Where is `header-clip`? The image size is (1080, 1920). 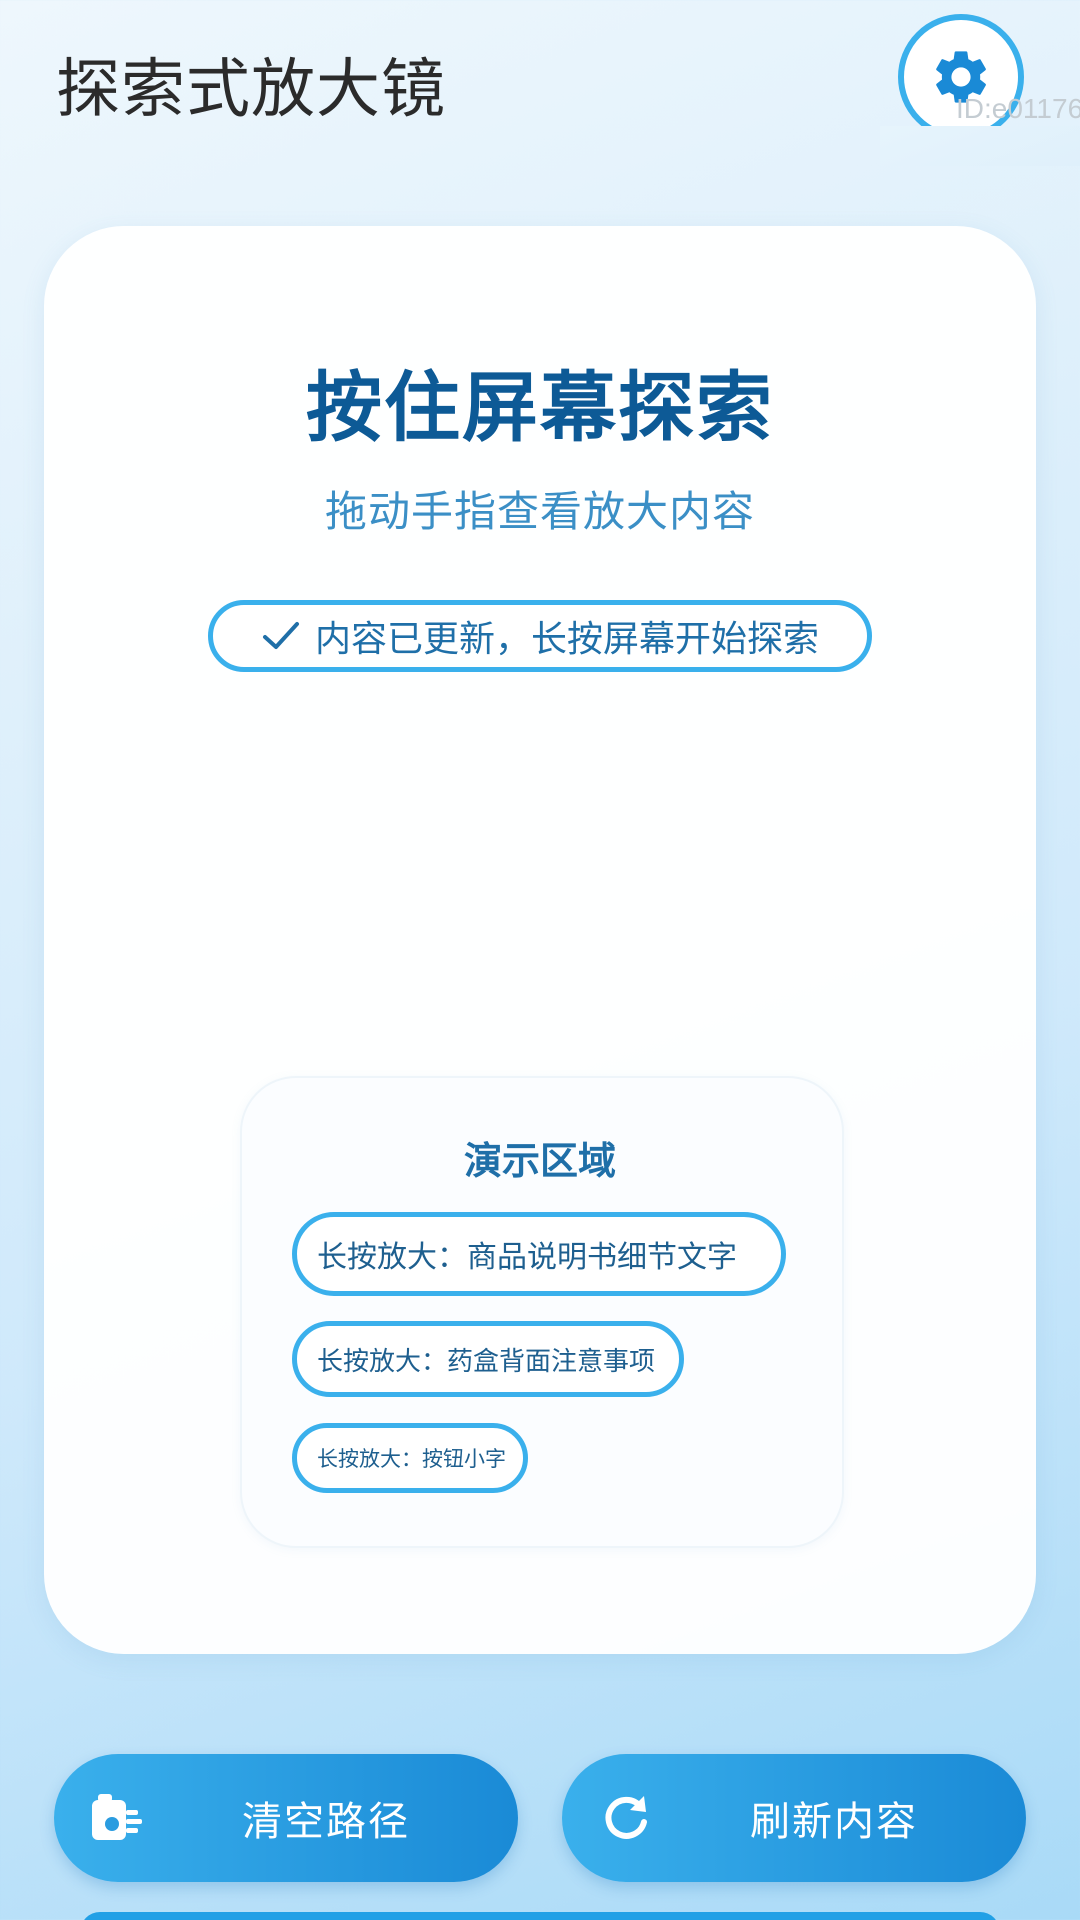 header-clip is located at coordinates (980, 146).